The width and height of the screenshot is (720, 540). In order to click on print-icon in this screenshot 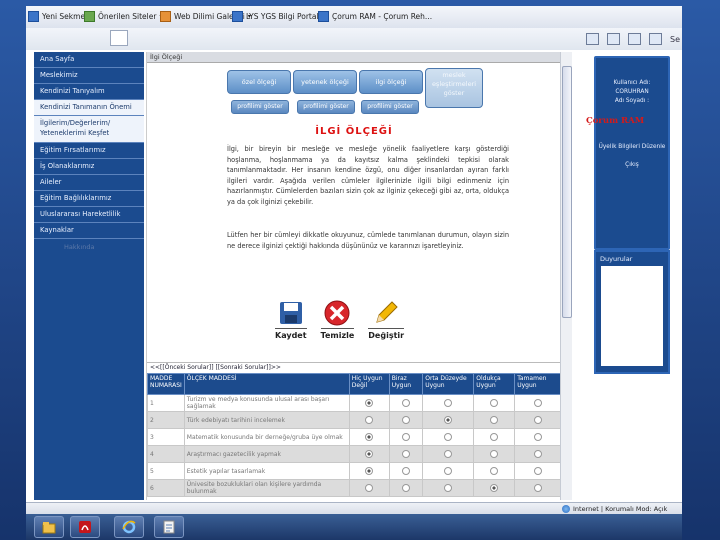, I will do `click(655, 39)`.